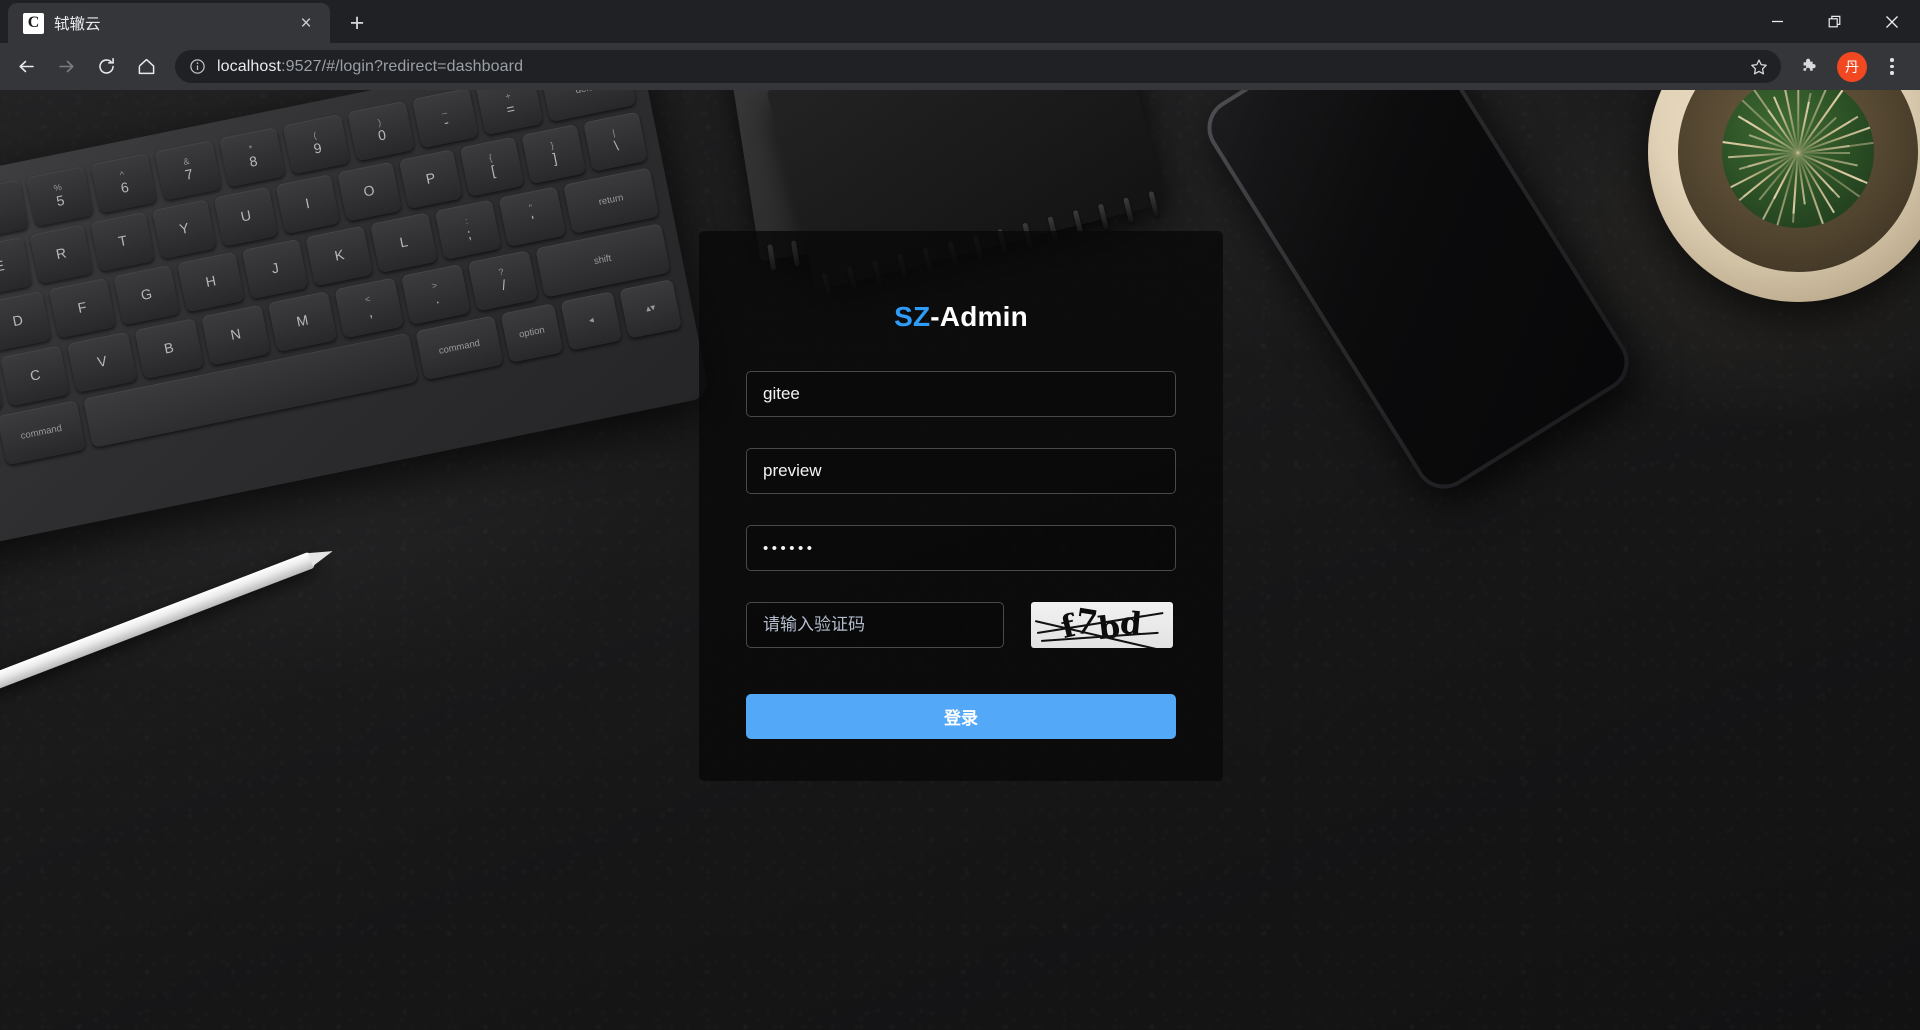 Image resolution: width=1920 pixels, height=1030 pixels. Describe the element at coordinates (961, 471) in the screenshot. I see `username-input` at that location.